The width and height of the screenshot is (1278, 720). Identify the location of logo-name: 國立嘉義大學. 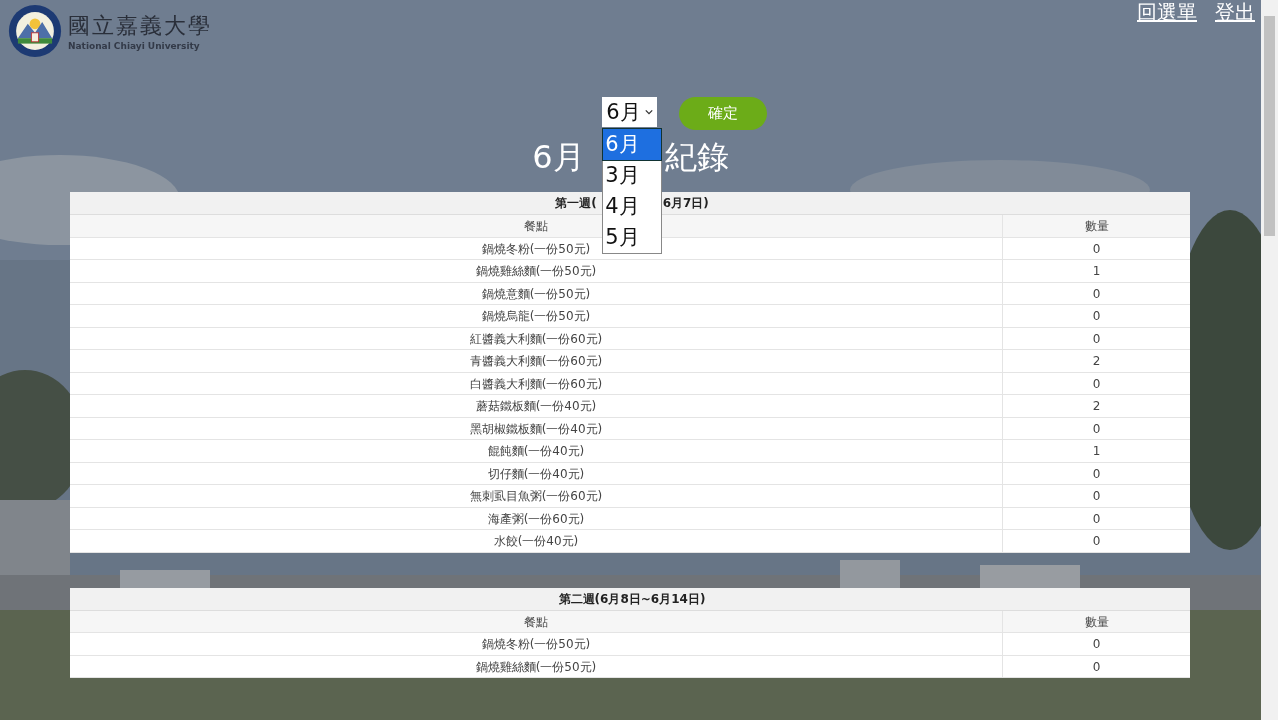
(140, 26).